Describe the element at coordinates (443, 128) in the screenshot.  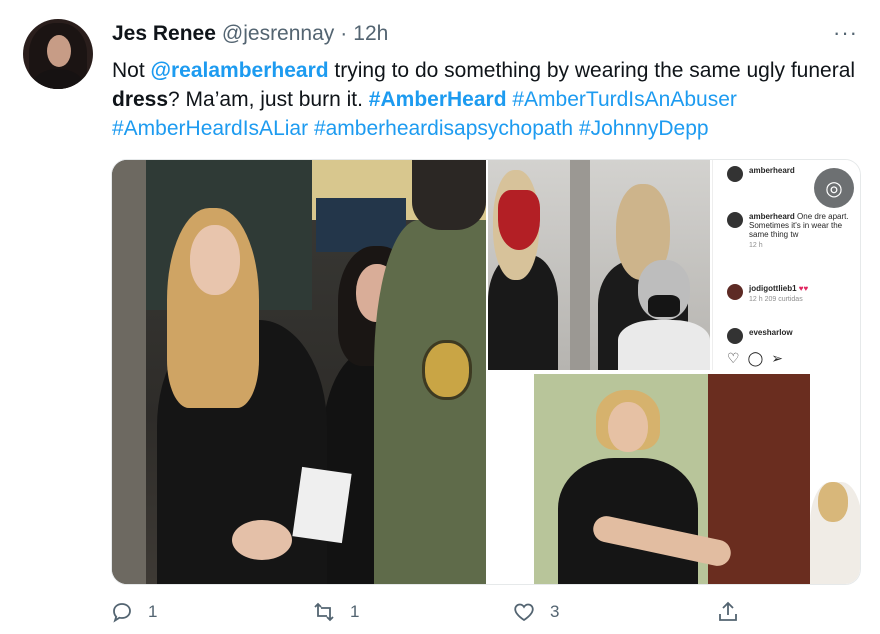
I see `hashtag-link: #amberheardisapsychopath` at that location.